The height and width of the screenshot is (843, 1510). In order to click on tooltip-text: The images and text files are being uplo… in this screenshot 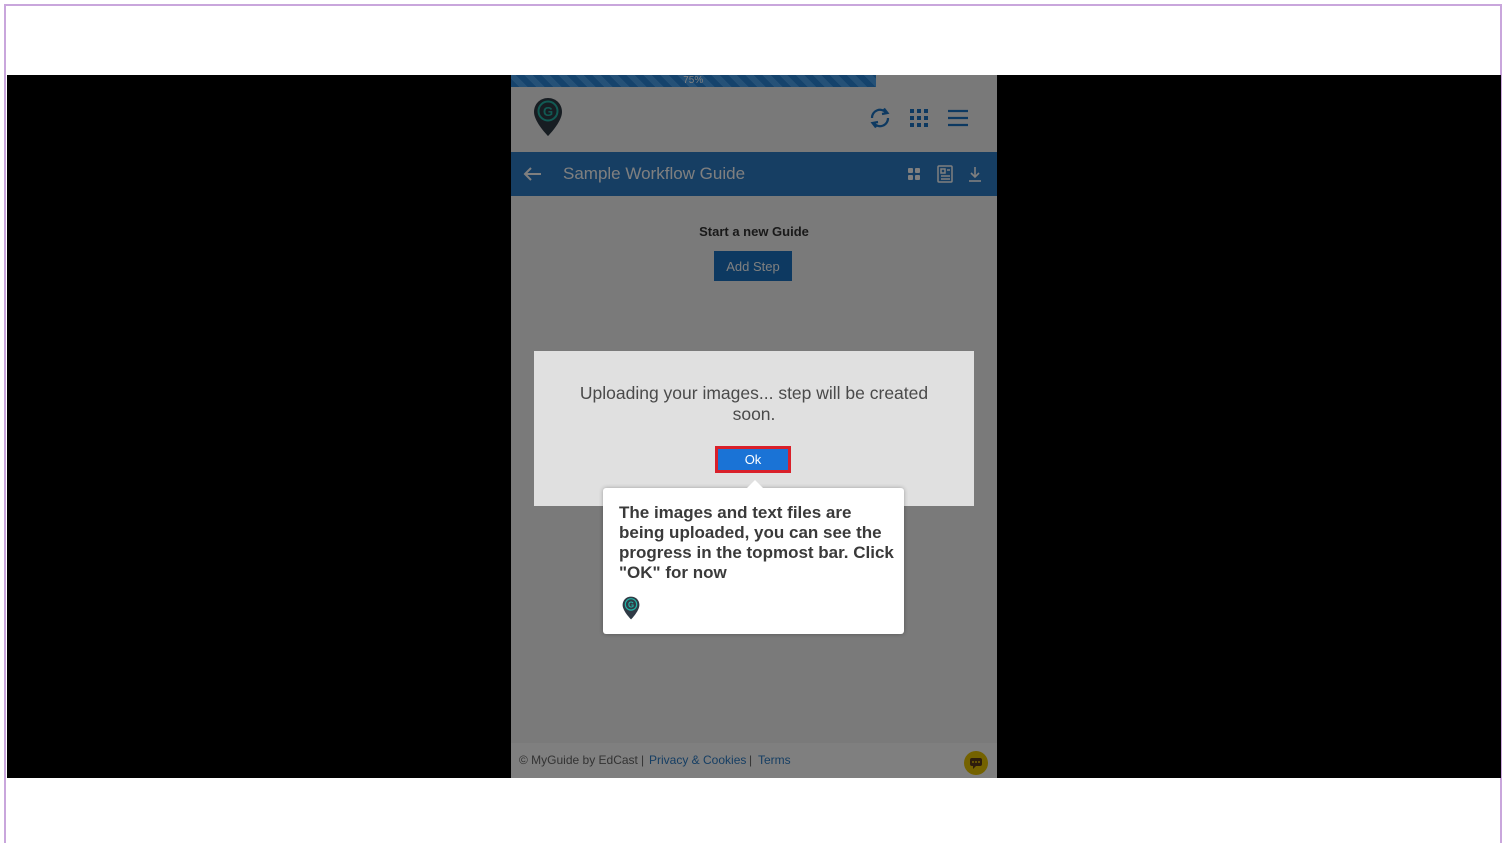, I will do `click(756, 542)`.